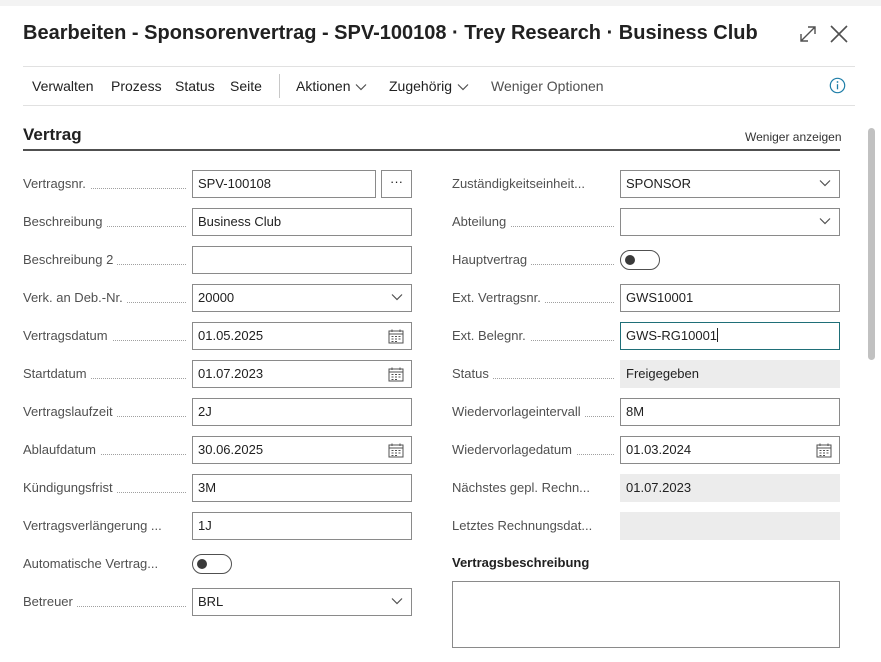  What do you see at coordinates (302, 374) in the screenshot?
I see `startdatum-field: 01.07.2023` at bounding box center [302, 374].